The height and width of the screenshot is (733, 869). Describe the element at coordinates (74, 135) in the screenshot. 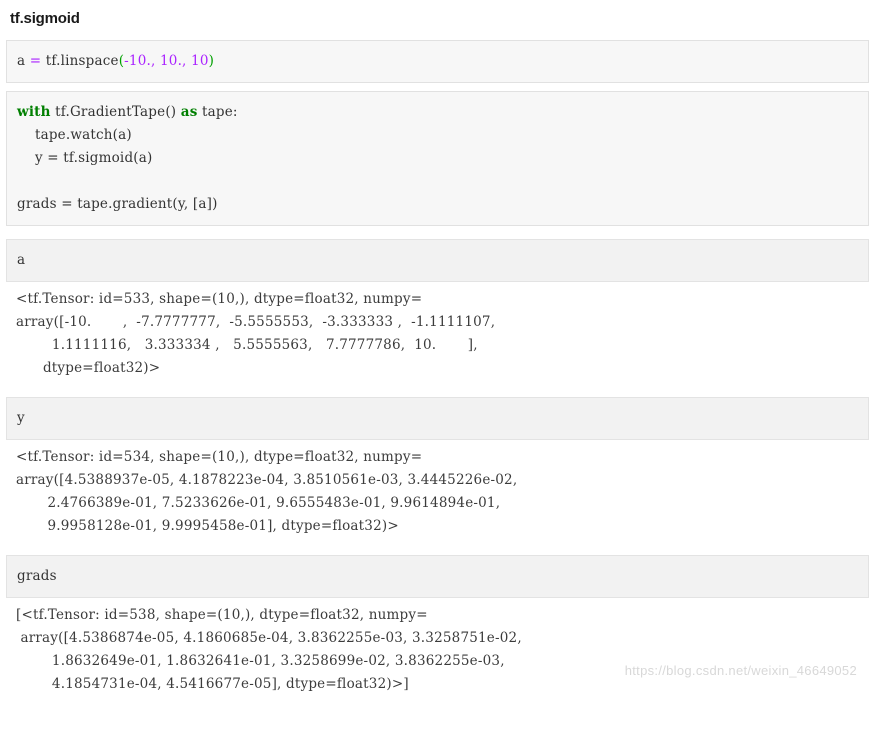

I see `code-line-watch: tape.watch(a)` at that location.